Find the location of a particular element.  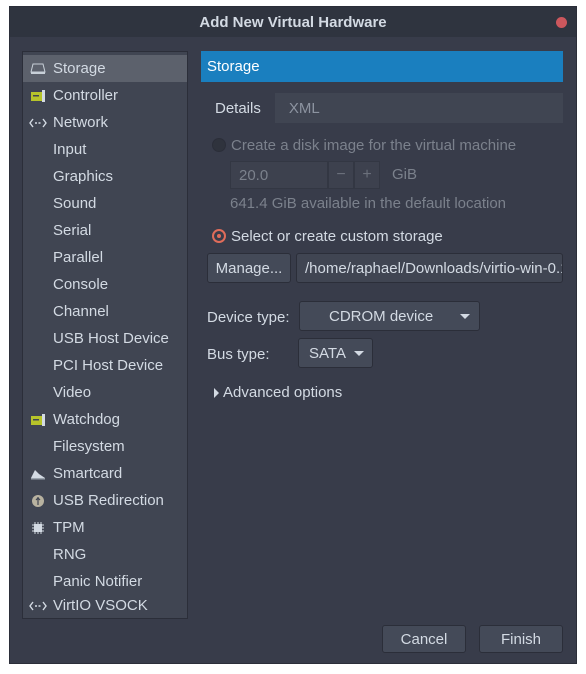

sidebar-item-filesystem: Filesystem is located at coordinates (105, 446).